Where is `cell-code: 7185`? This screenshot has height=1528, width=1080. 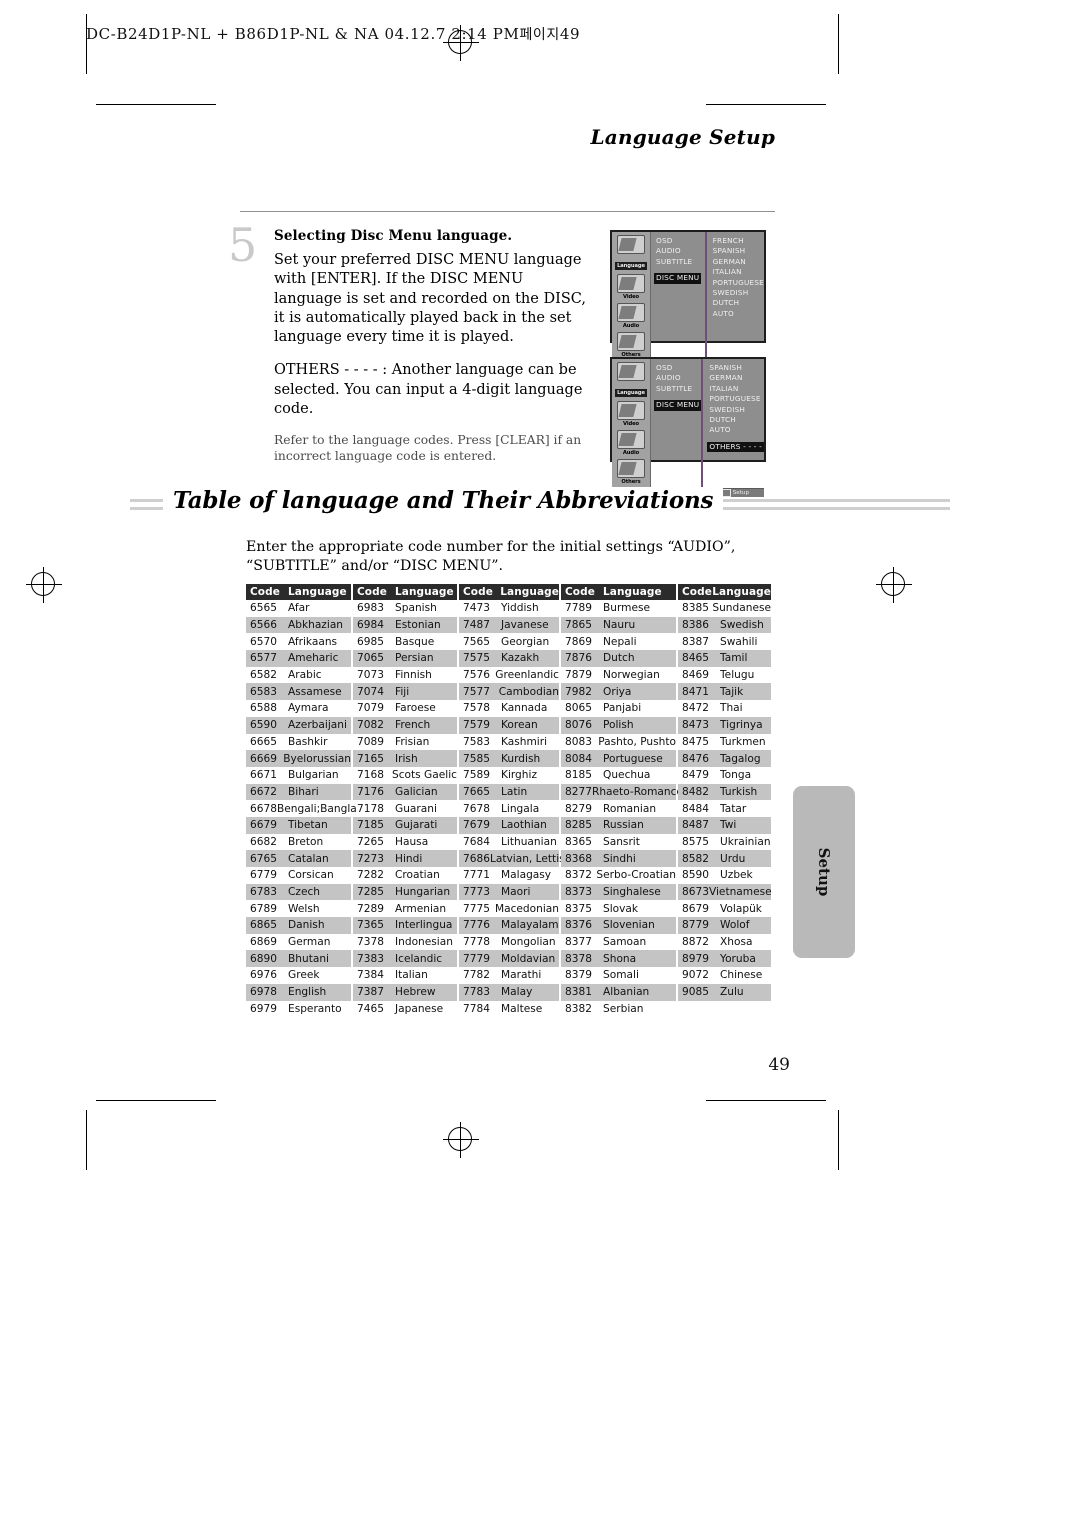 cell-code: 7185 is located at coordinates (370, 825).